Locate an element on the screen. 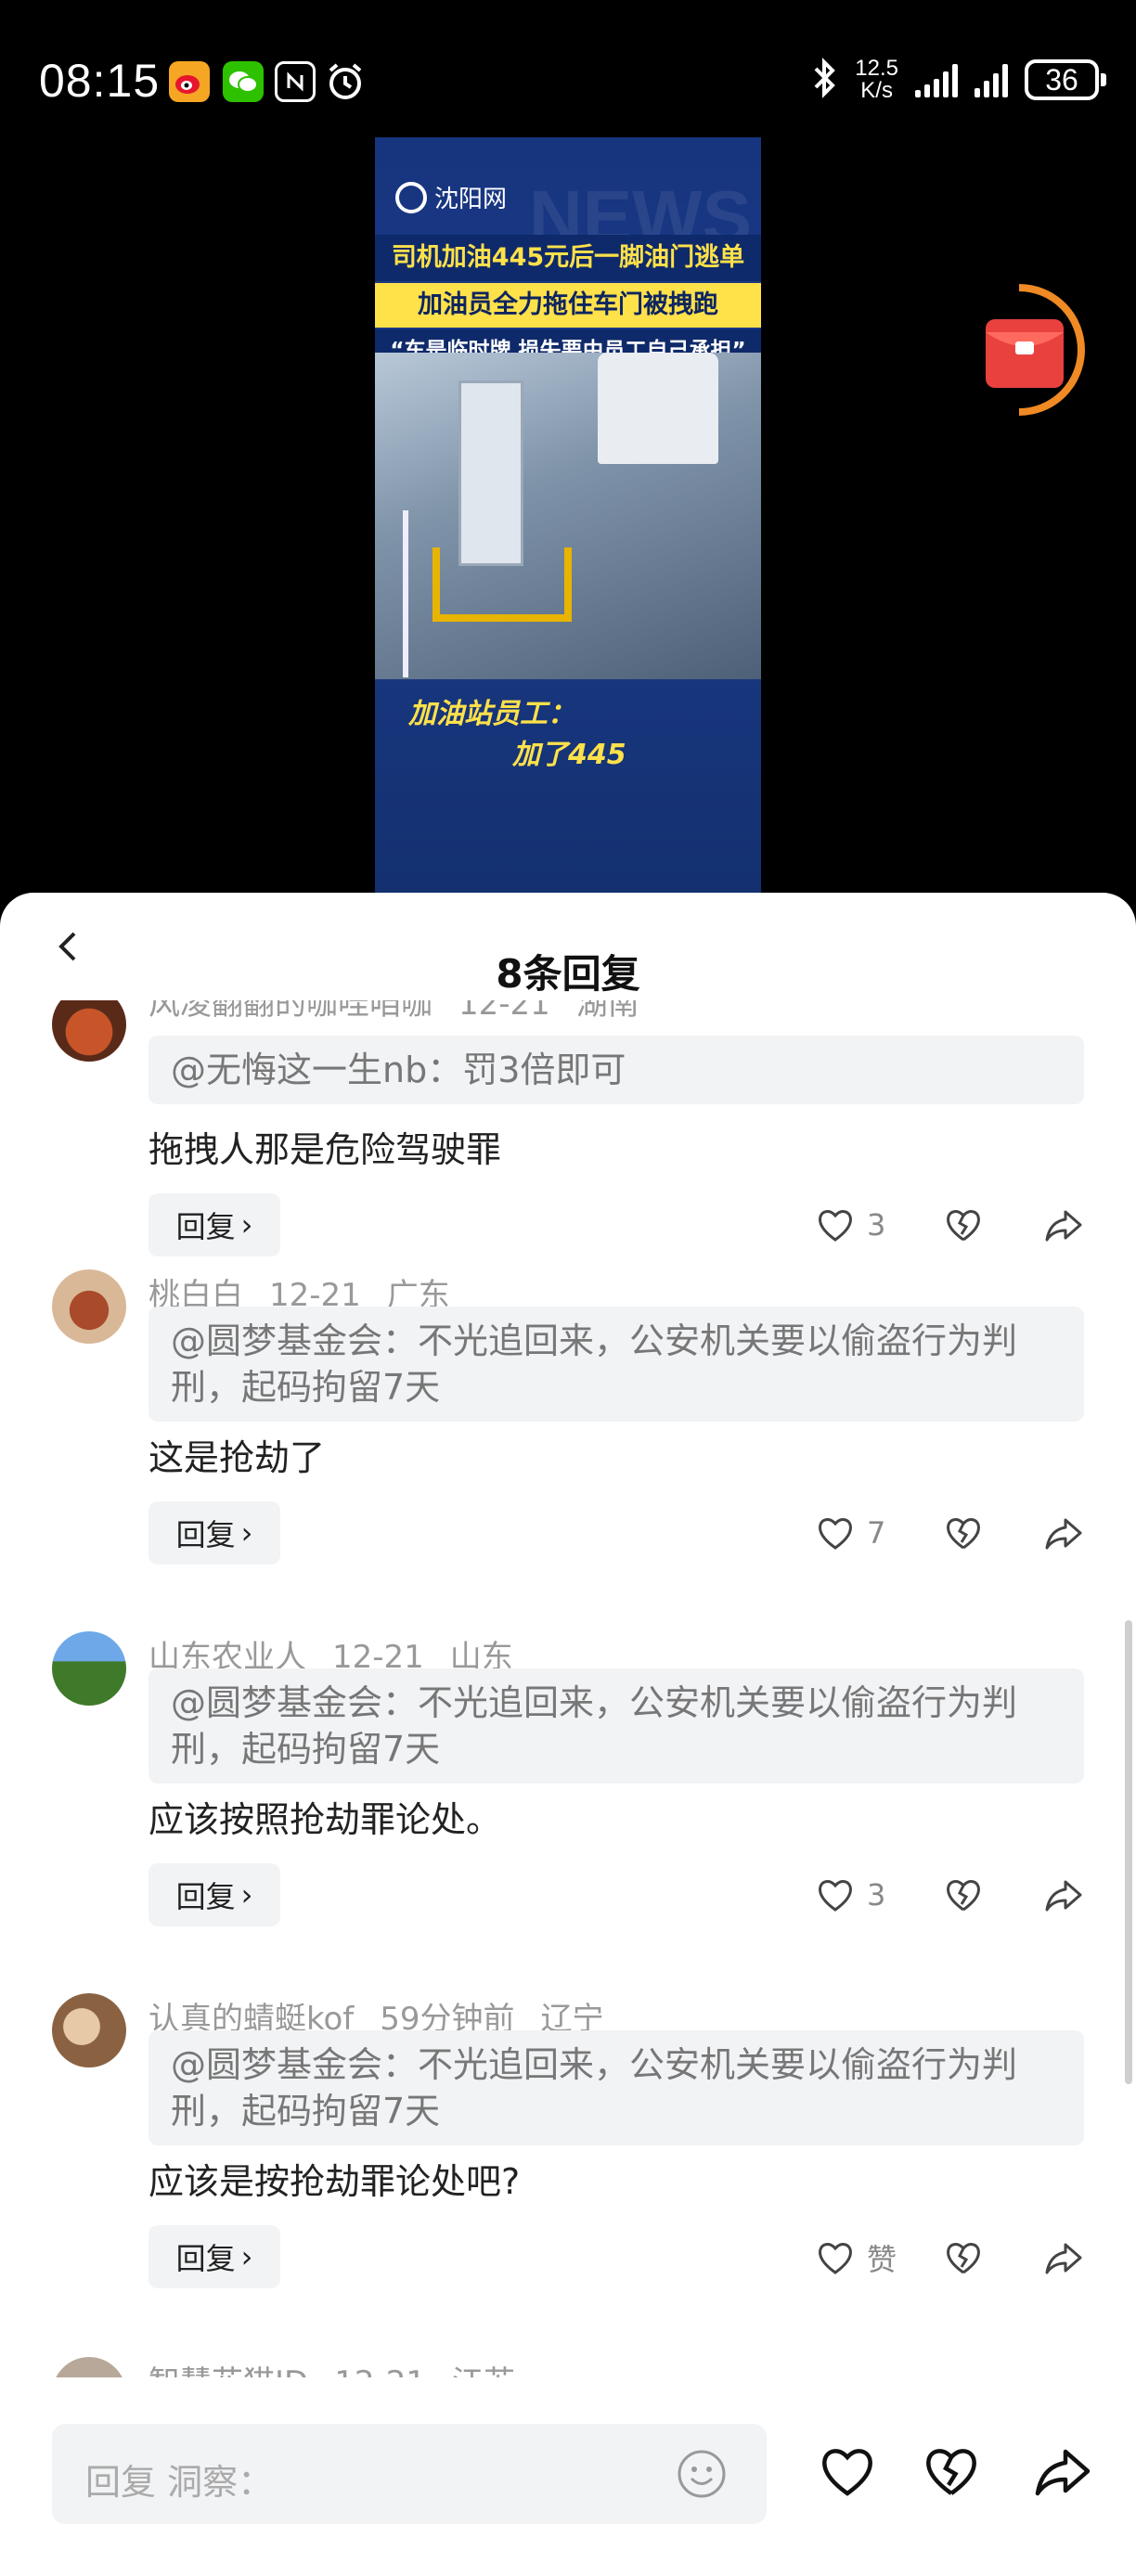 This screenshot has width=1136, height=2576. weibo-icon is located at coordinates (189, 82).